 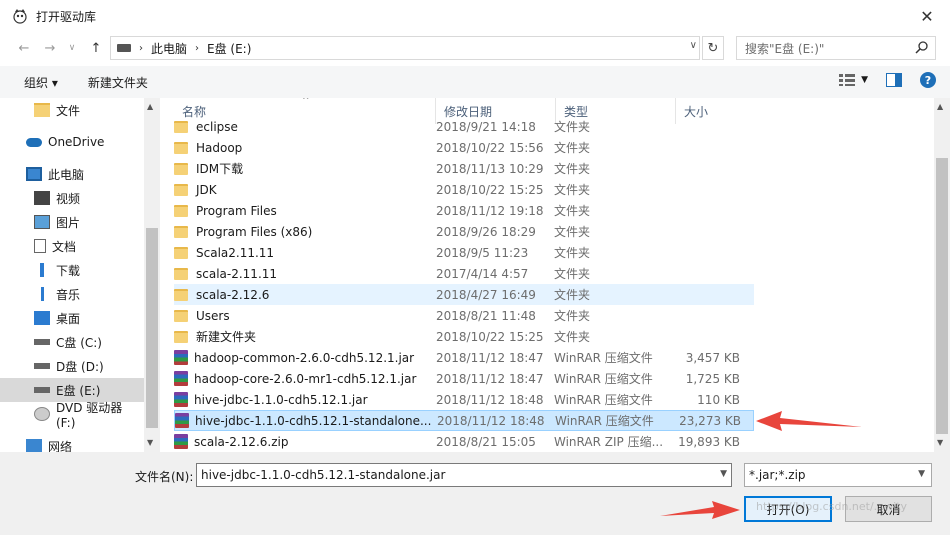 What do you see at coordinates (464, 210) in the screenshot?
I see `folder-row: Program Files 2018/11/12 19:18 文件夹` at bounding box center [464, 210].